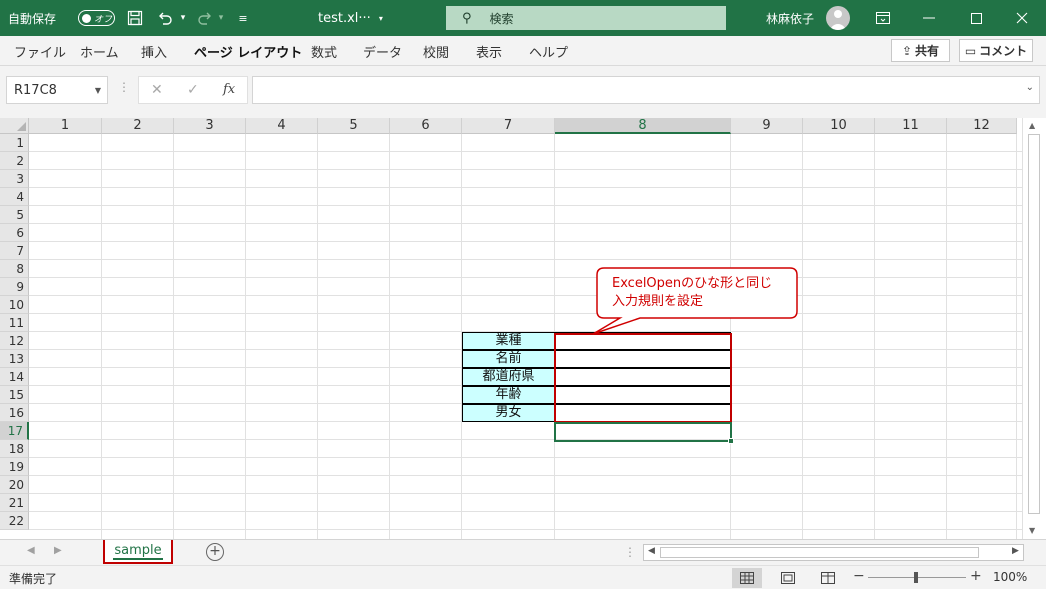  I want to click on scroll-right-icon: ▶, so click(1015, 551).